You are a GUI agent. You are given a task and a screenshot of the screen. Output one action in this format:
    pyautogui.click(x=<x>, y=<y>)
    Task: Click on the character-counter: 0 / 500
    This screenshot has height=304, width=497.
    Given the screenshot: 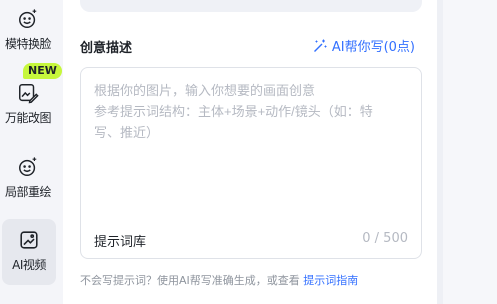 What is the action you would take?
    pyautogui.click(x=385, y=238)
    